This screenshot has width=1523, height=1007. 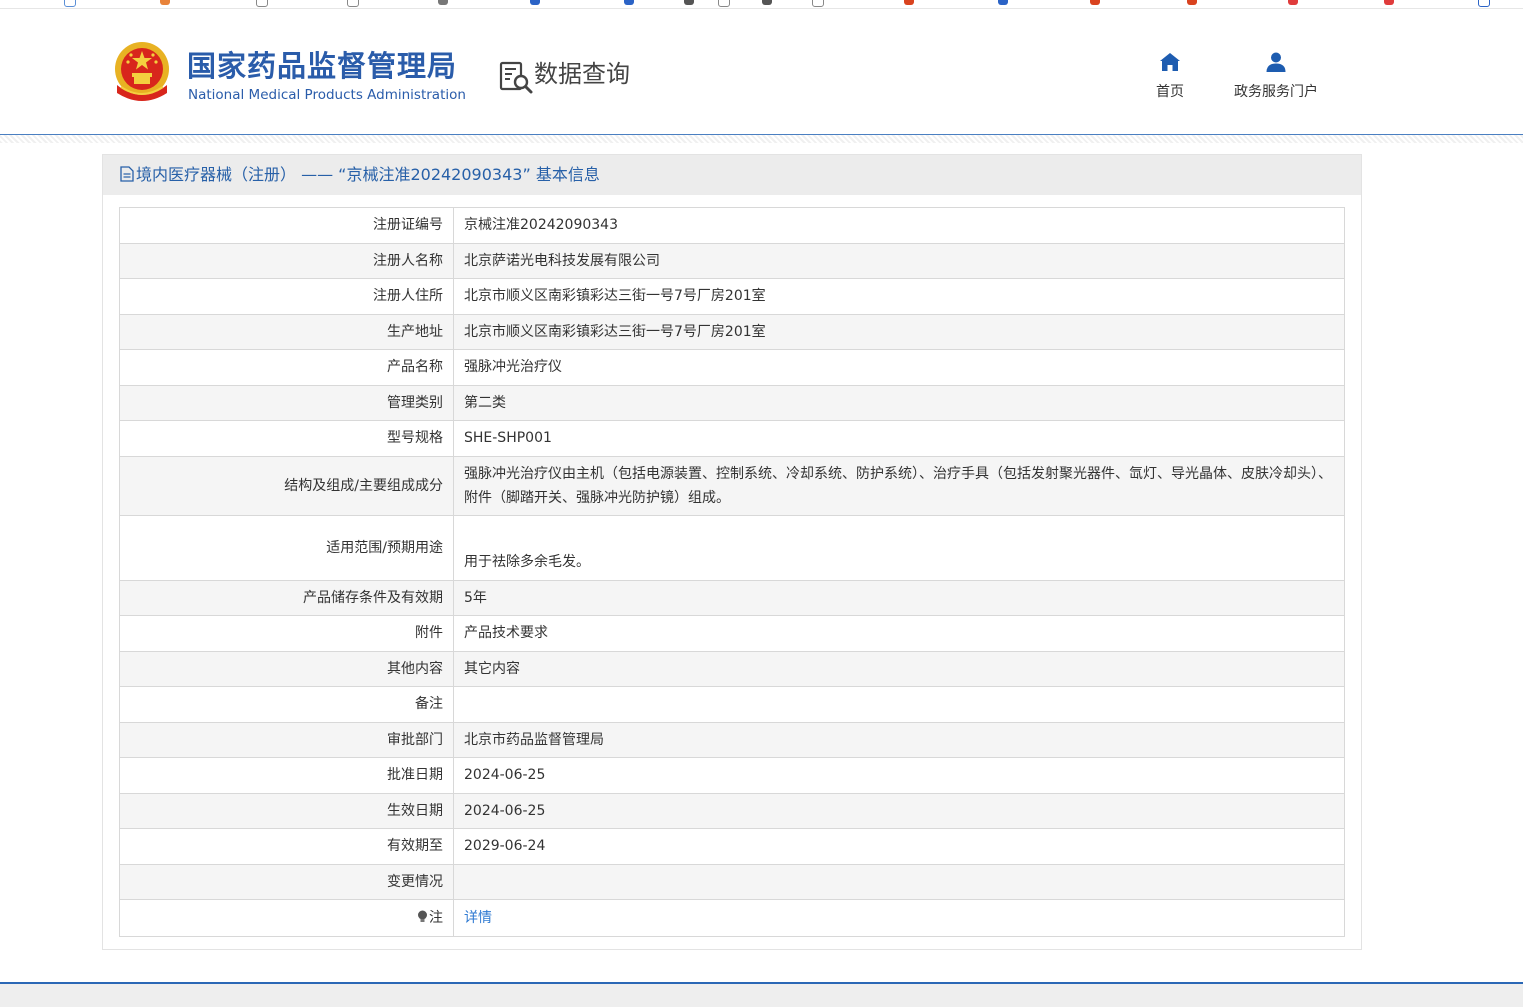 I want to click on data-query-title: 数据查询, so click(x=582, y=74).